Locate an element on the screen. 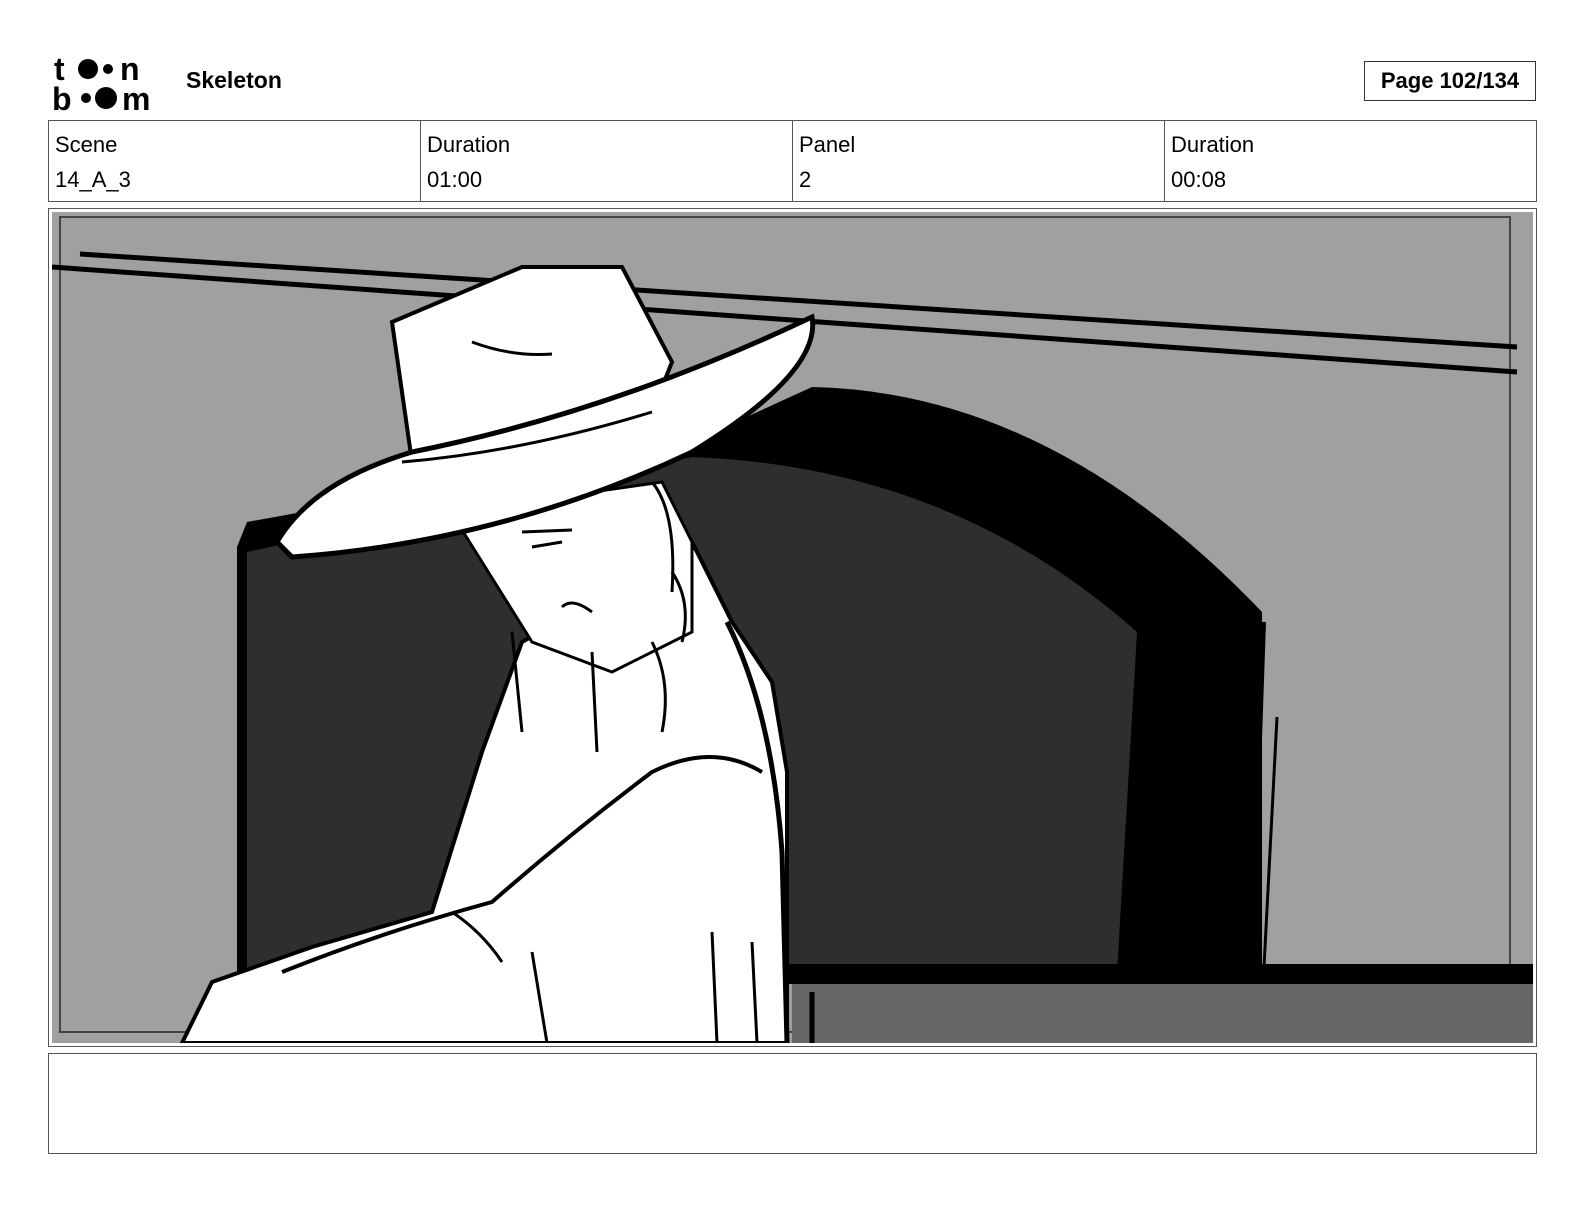 The image size is (1584, 1224). toon-boom-logo: t n b m is located at coordinates (101, 82).